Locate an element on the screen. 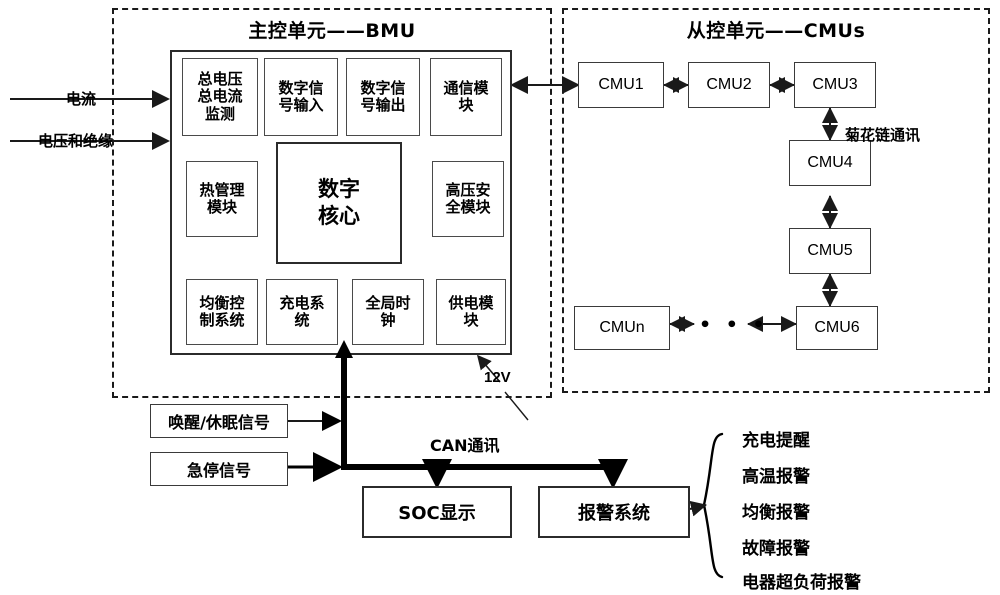 This screenshot has height=595, width=1000. module-label: 数字信 号输入 is located at coordinates (301, 96).